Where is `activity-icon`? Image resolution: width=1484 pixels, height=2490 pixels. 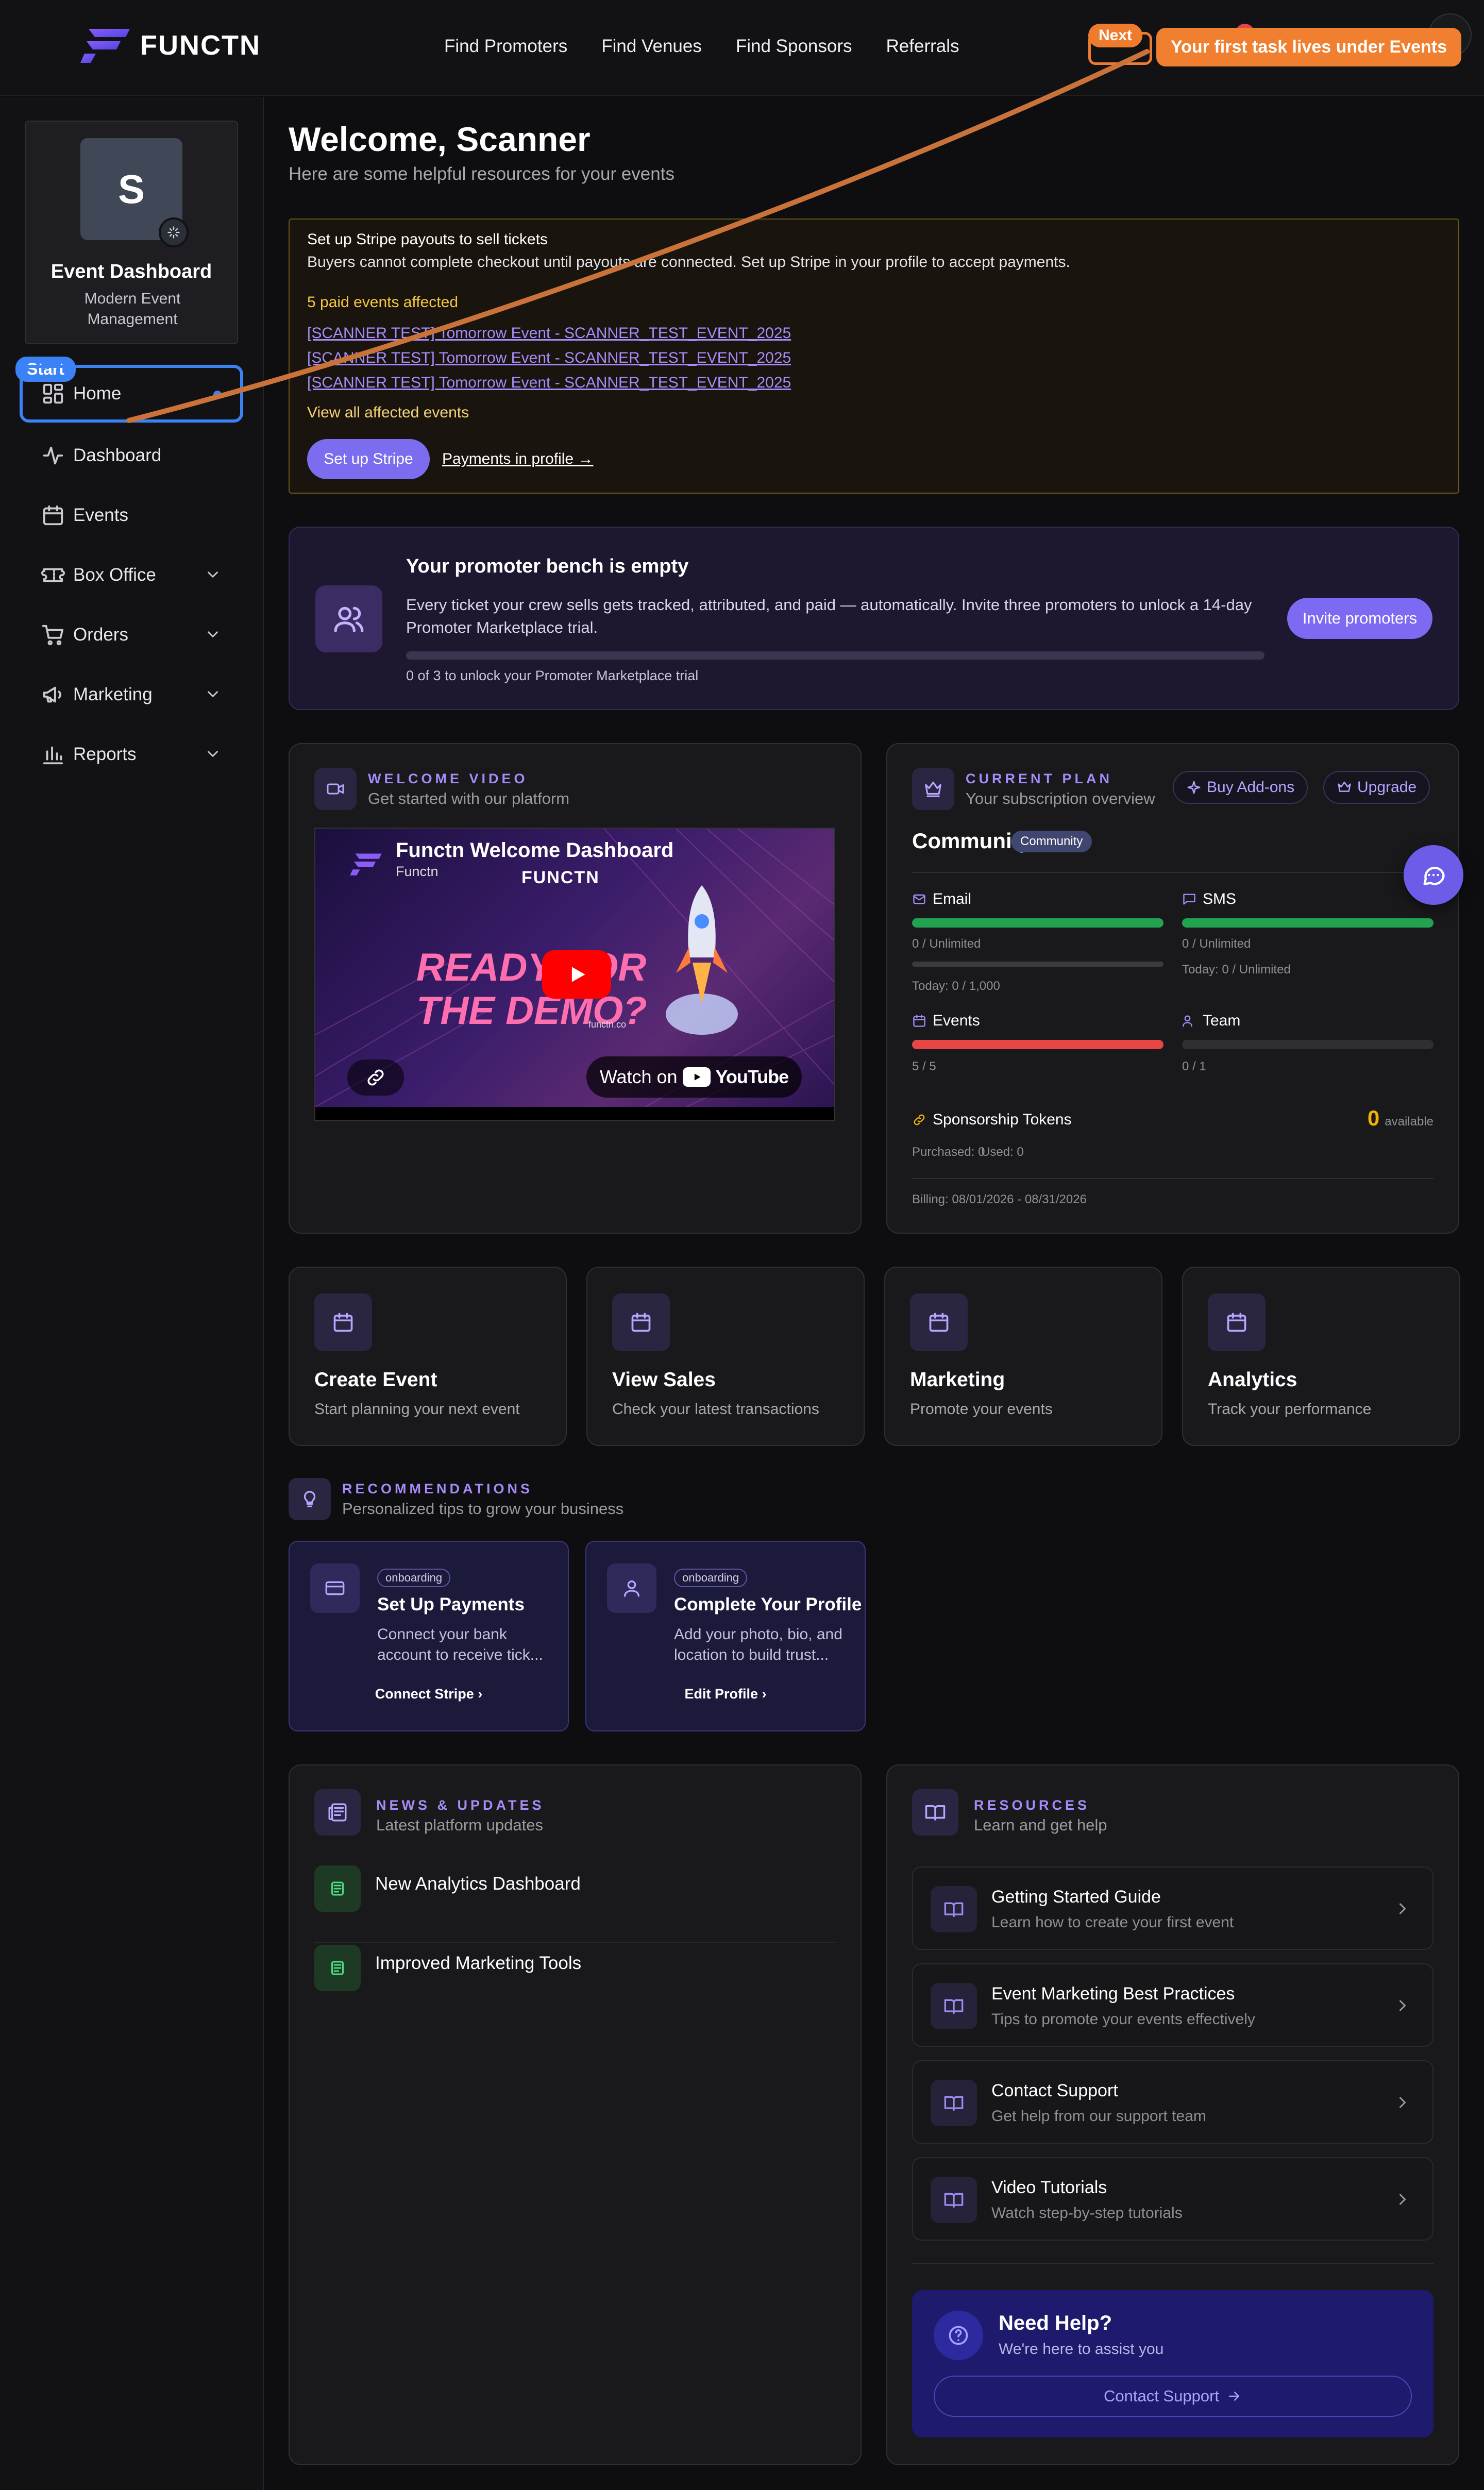
activity-icon is located at coordinates (53, 455).